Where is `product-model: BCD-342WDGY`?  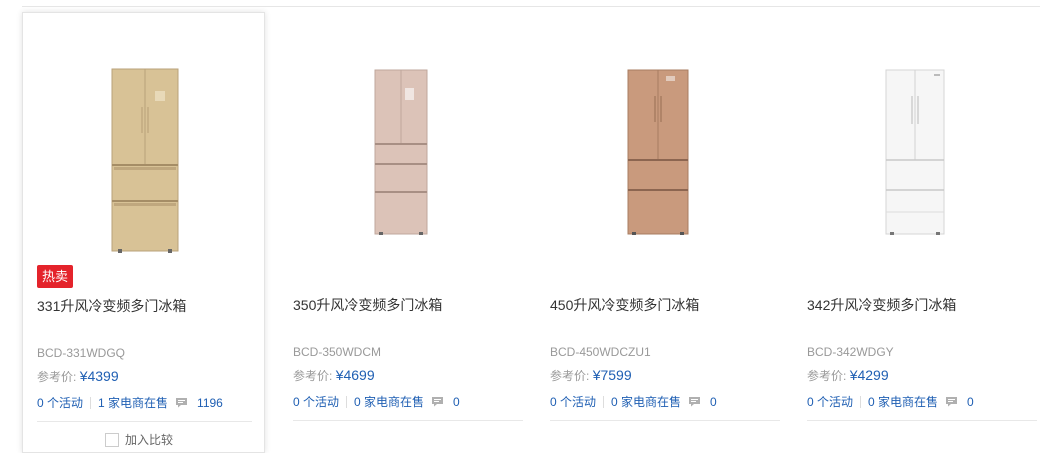
product-model: BCD-342WDGY is located at coordinates (850, 352).